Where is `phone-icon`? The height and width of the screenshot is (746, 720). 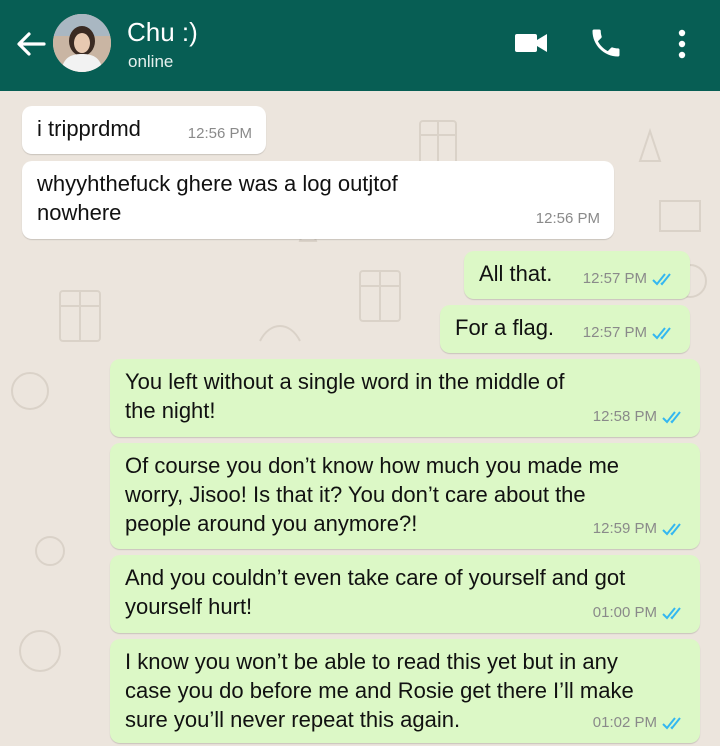
phone-icon is located at coordinates (606, 43).